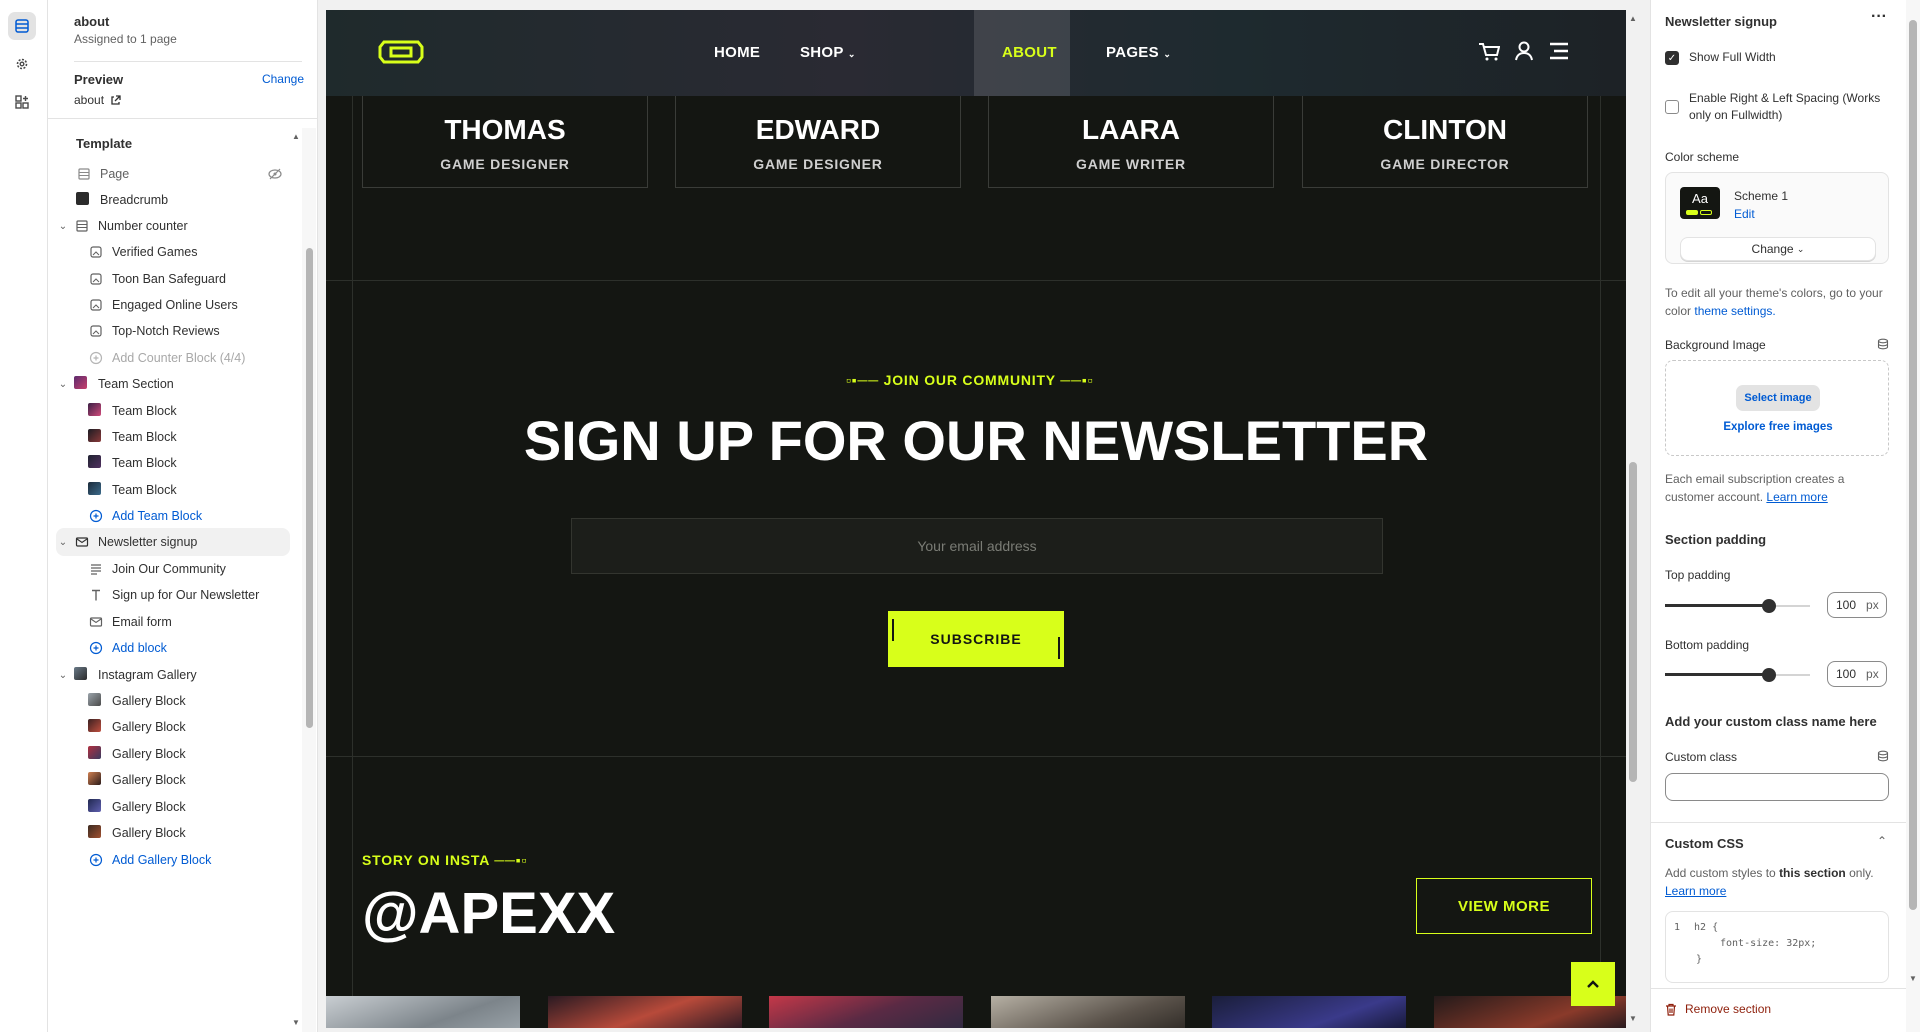 Image resolution: width=1920 pixels, height=1032 pixels. I want to click on add-counter-block-button: Add Counter Block (4/4), so click(173, 358).